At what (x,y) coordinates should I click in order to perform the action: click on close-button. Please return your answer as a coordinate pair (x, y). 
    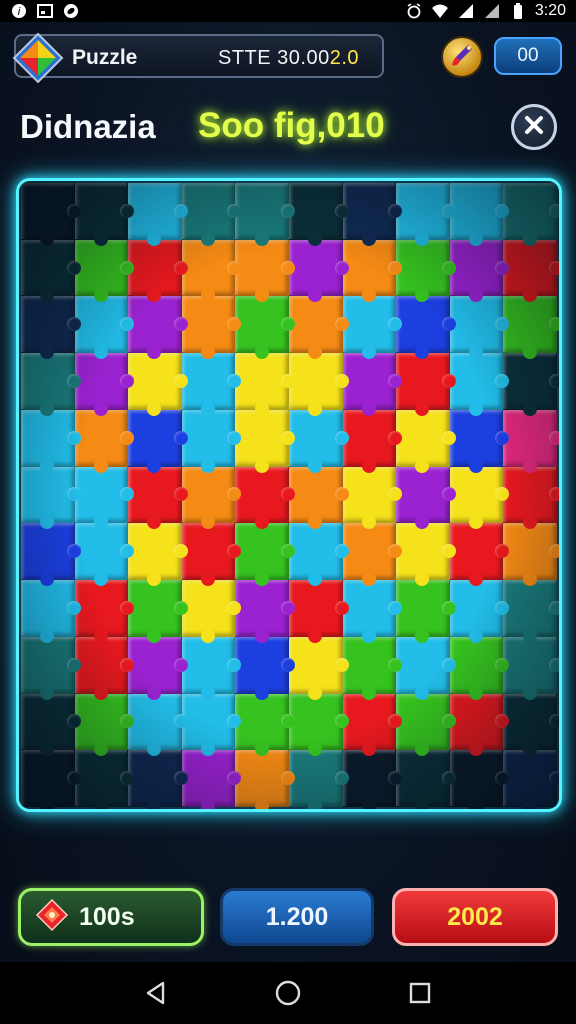
    Looking at the image, I should click on (534, 127).